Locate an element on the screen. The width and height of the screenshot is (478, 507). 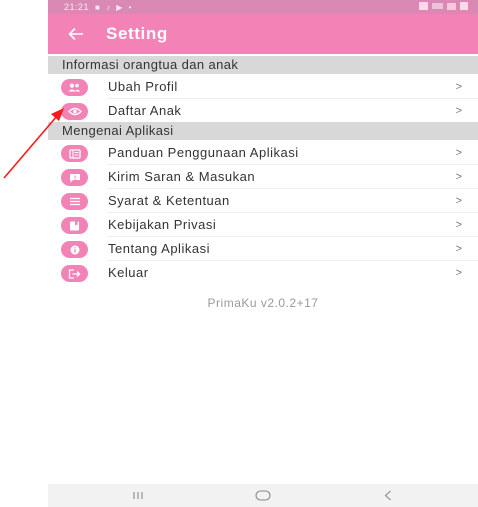
back-button is located at coordinates (76, 34).